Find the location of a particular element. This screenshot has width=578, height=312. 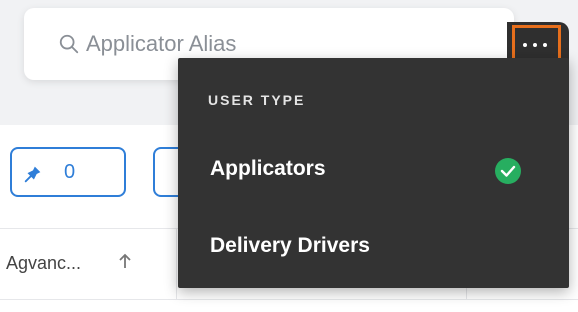

pin-filter-count: 0 is located at coordinates (70, 172).